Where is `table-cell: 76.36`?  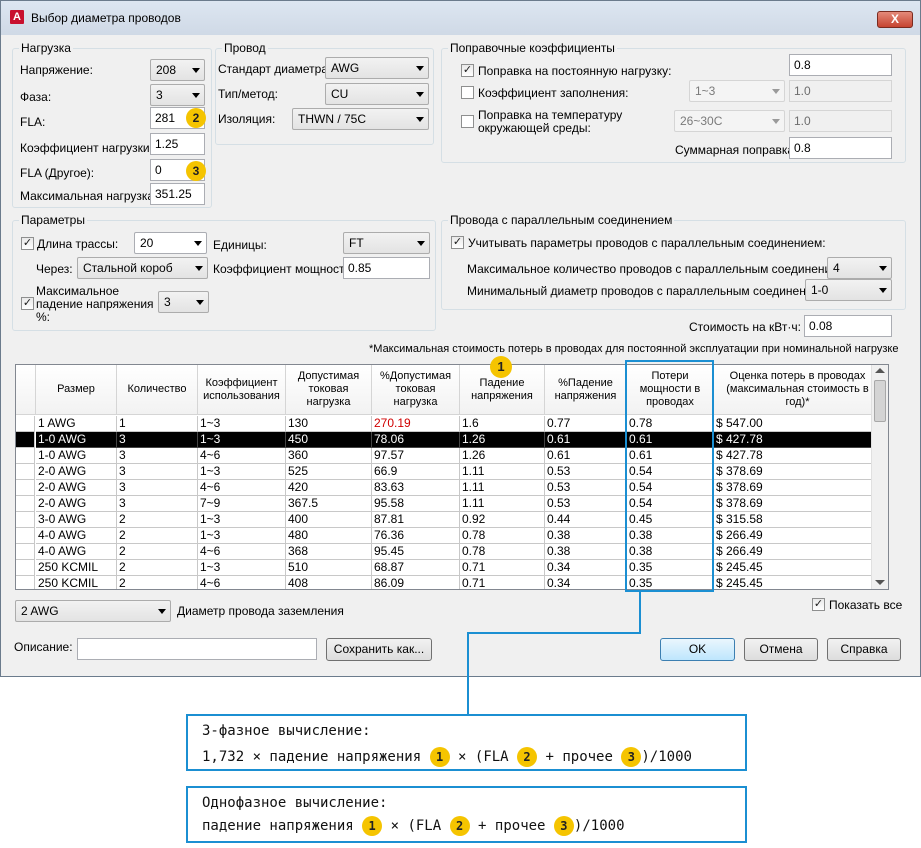 table-cell: 76.36 is located at coordinates (416, 536).